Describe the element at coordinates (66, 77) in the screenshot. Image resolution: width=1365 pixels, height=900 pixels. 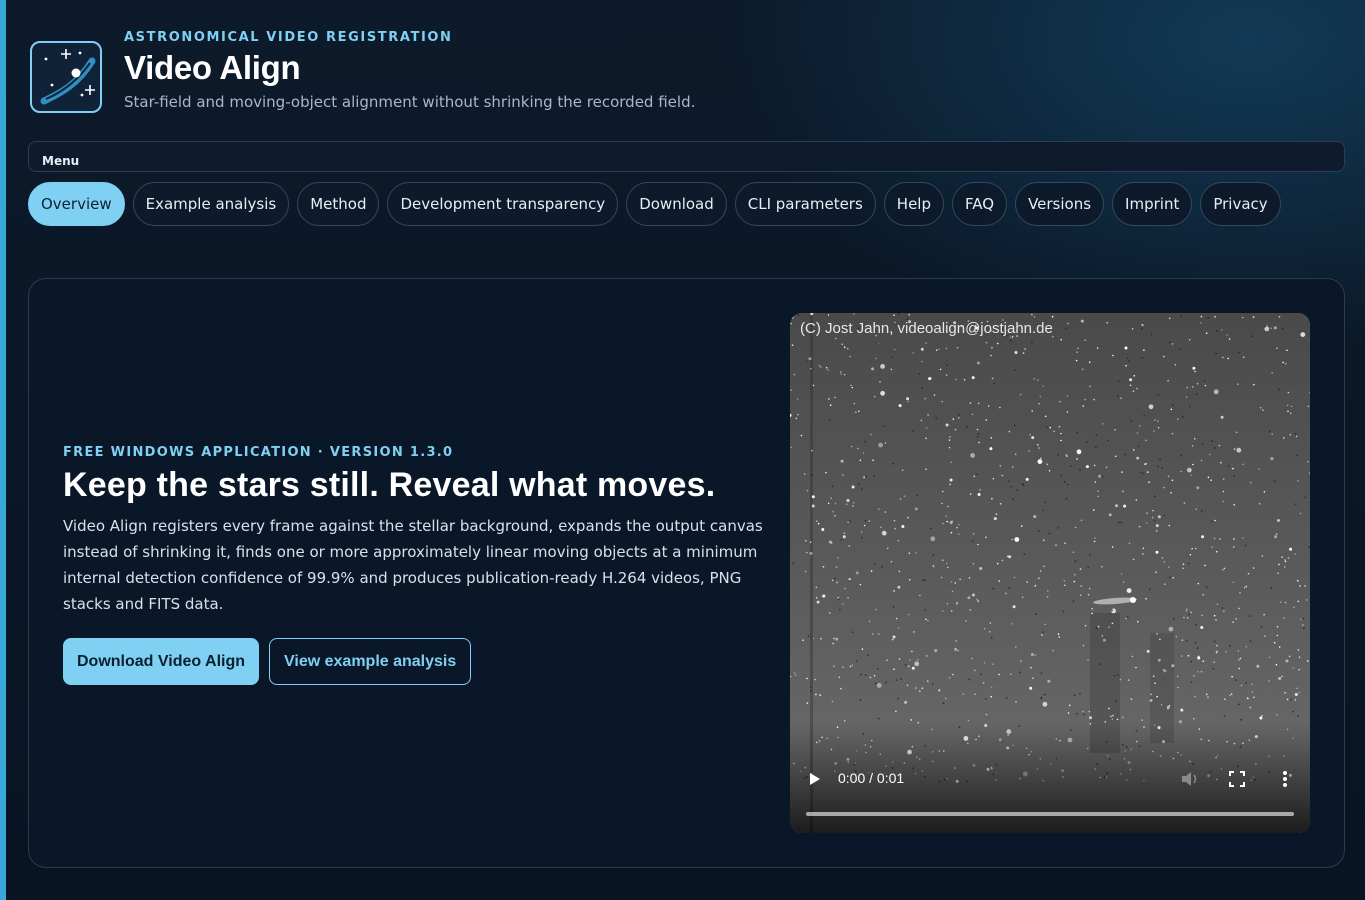
I see `comet-logo-icon` at that location.